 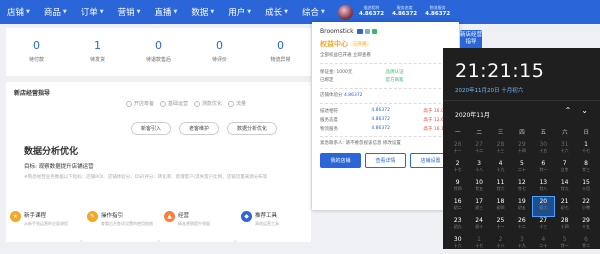 I want to click on calendar-day-today: 20 初六, so click(x=543, y=206).